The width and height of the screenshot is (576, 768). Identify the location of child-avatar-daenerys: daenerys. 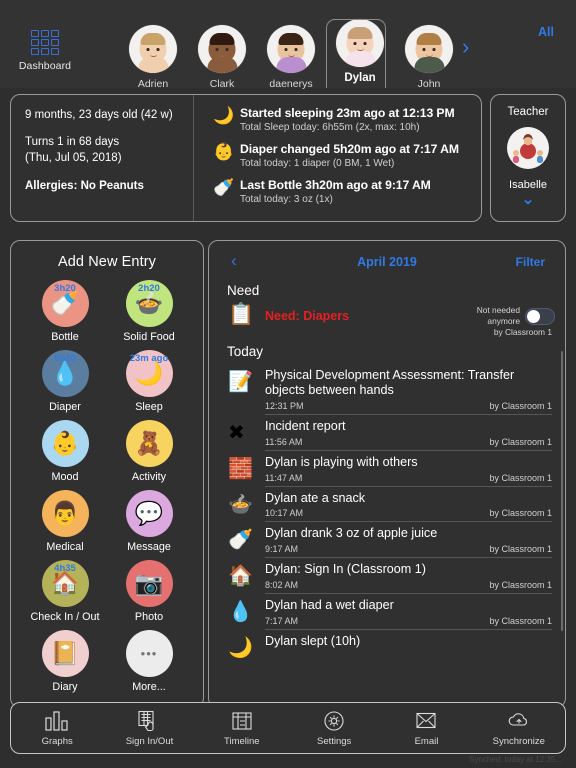
(291, 57).